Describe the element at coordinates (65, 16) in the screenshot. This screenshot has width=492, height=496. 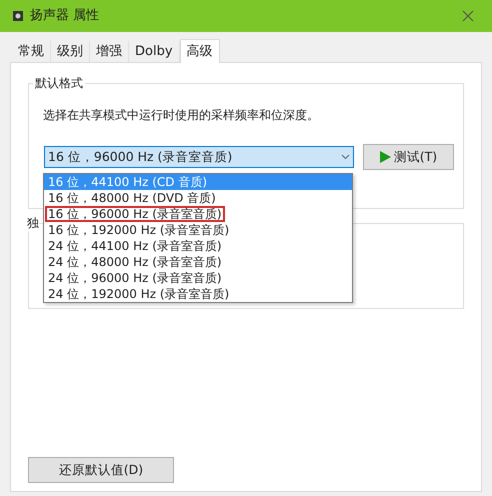
I see `window-title: 扬声器 属性` at that location.